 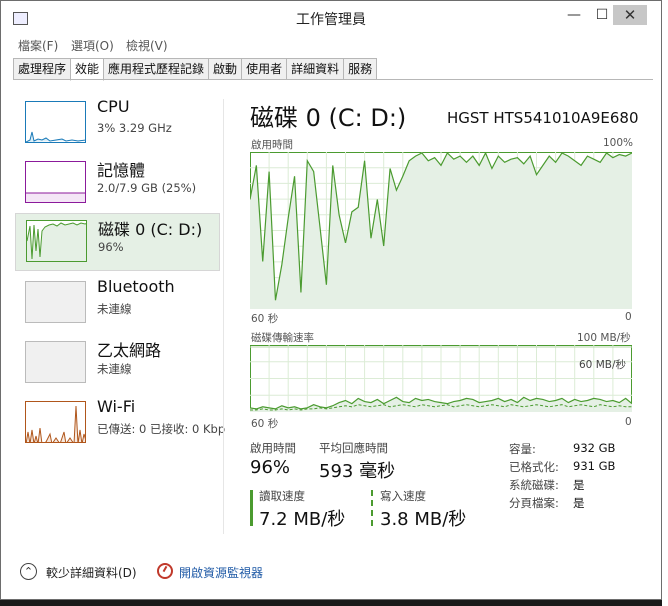 I want to click on tab-startup: 啟動, so click(x=225, y=69).